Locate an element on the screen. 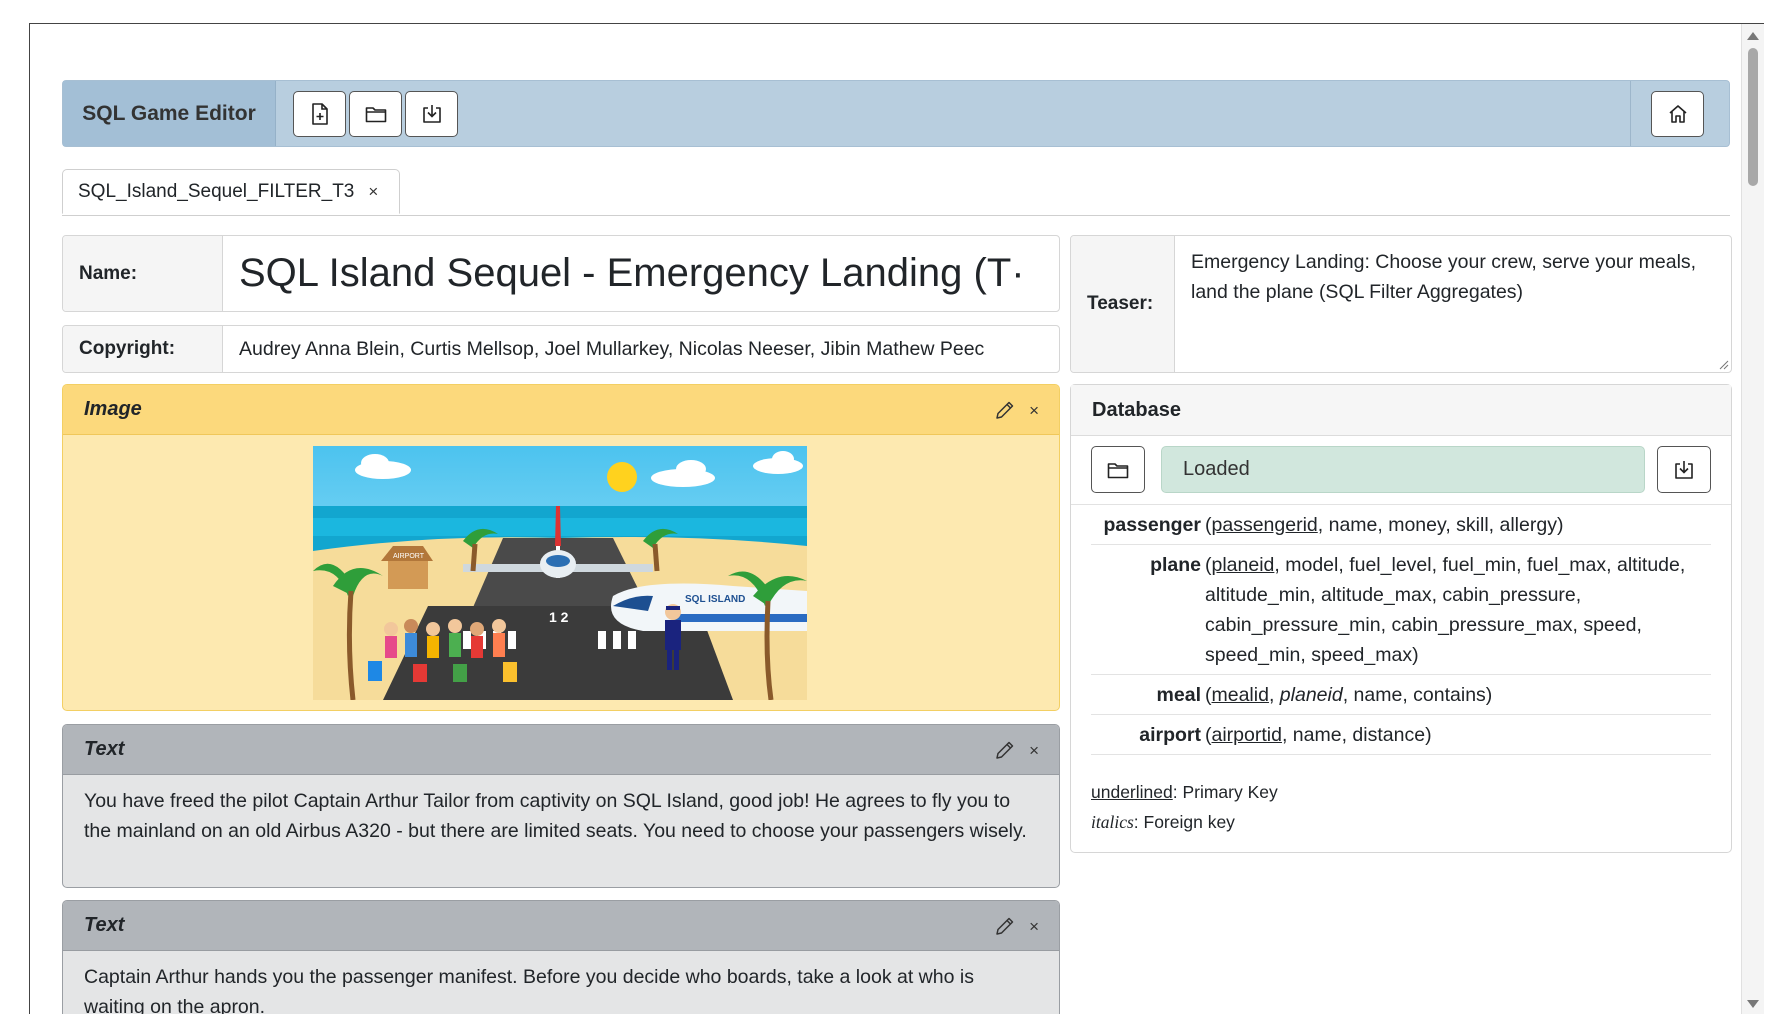 The height and width of the screenshot is (1014, 1784). text-card-2-title: Text is located at coordinates (104, 925).